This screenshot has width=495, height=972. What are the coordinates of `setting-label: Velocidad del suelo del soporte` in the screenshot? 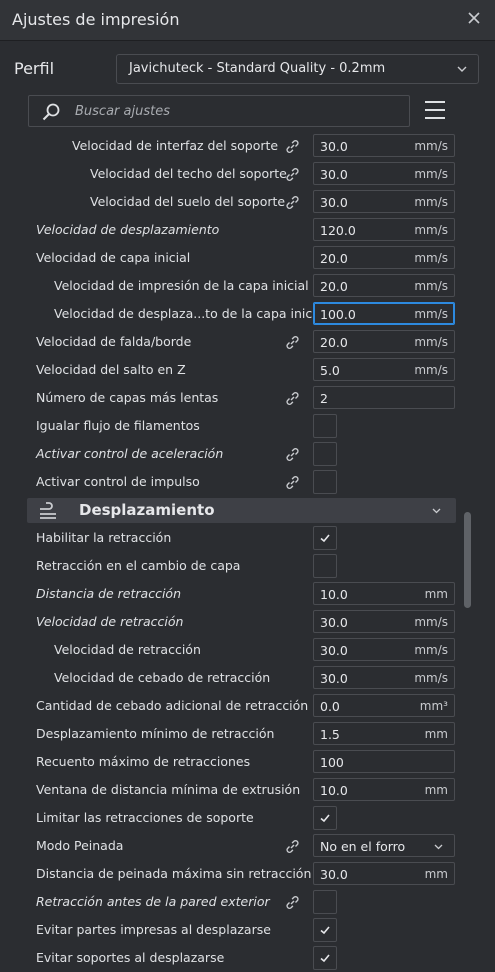 It's located at (188, 201).